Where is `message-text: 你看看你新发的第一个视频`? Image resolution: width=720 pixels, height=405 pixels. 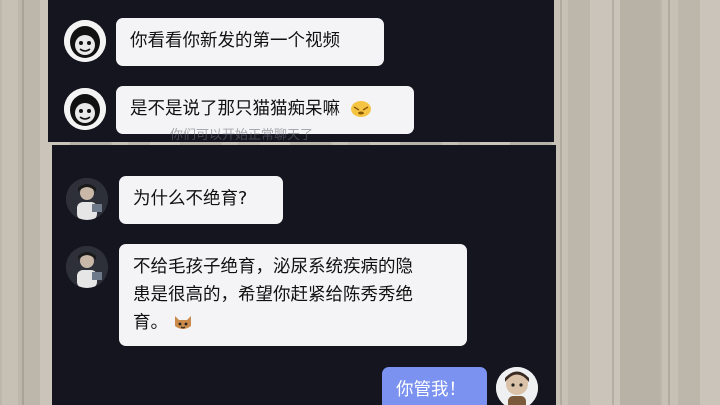 message-text: 你看看你新发的第一个视频 is located at coordinates (235, 41).